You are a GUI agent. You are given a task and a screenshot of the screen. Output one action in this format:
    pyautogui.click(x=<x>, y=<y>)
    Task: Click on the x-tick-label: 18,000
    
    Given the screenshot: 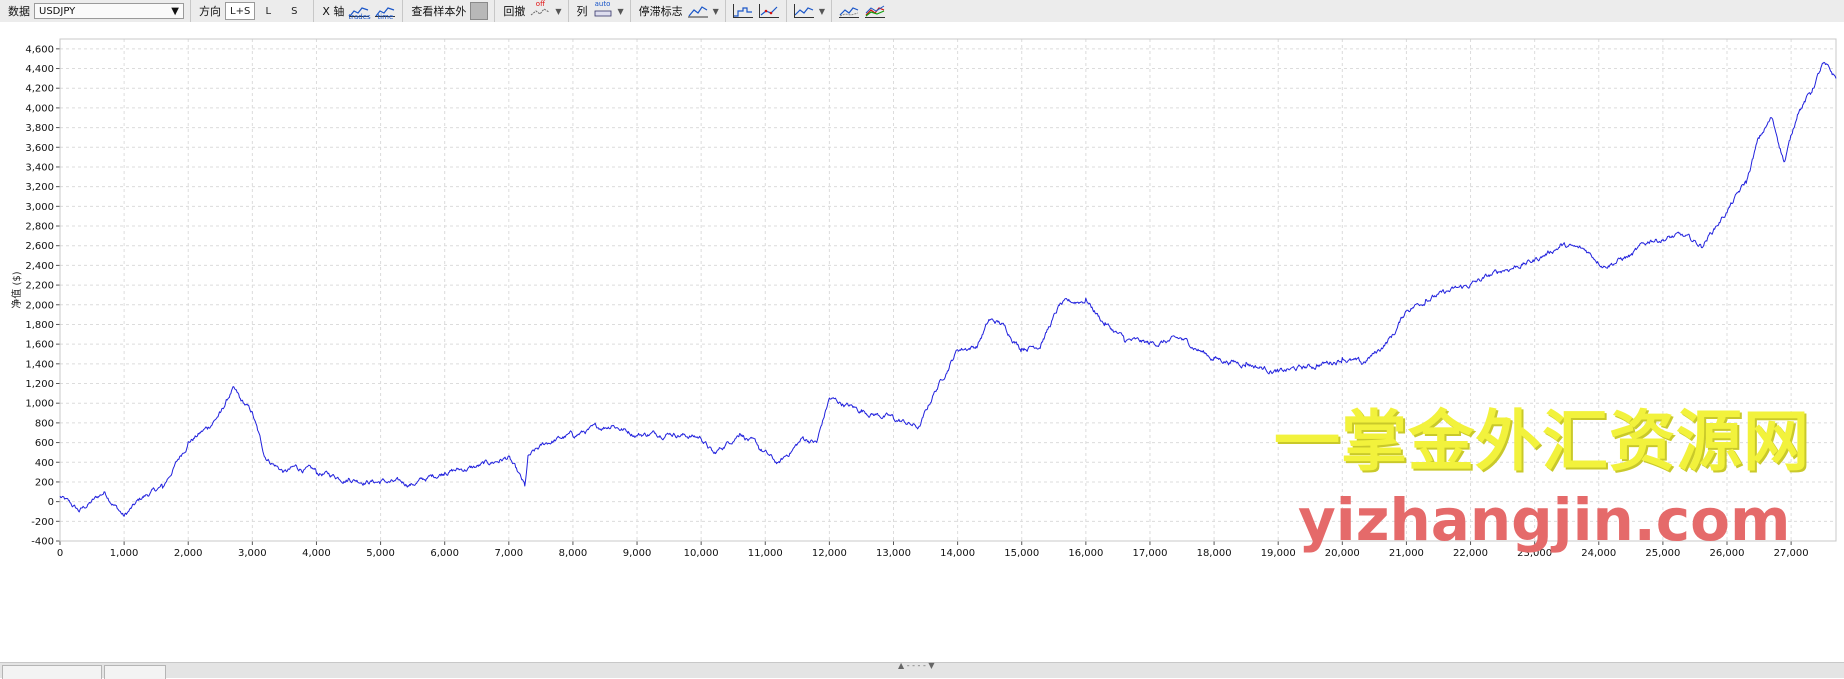 What is the action you would take?
    pyautogui.click(x=1214, y=553)
    